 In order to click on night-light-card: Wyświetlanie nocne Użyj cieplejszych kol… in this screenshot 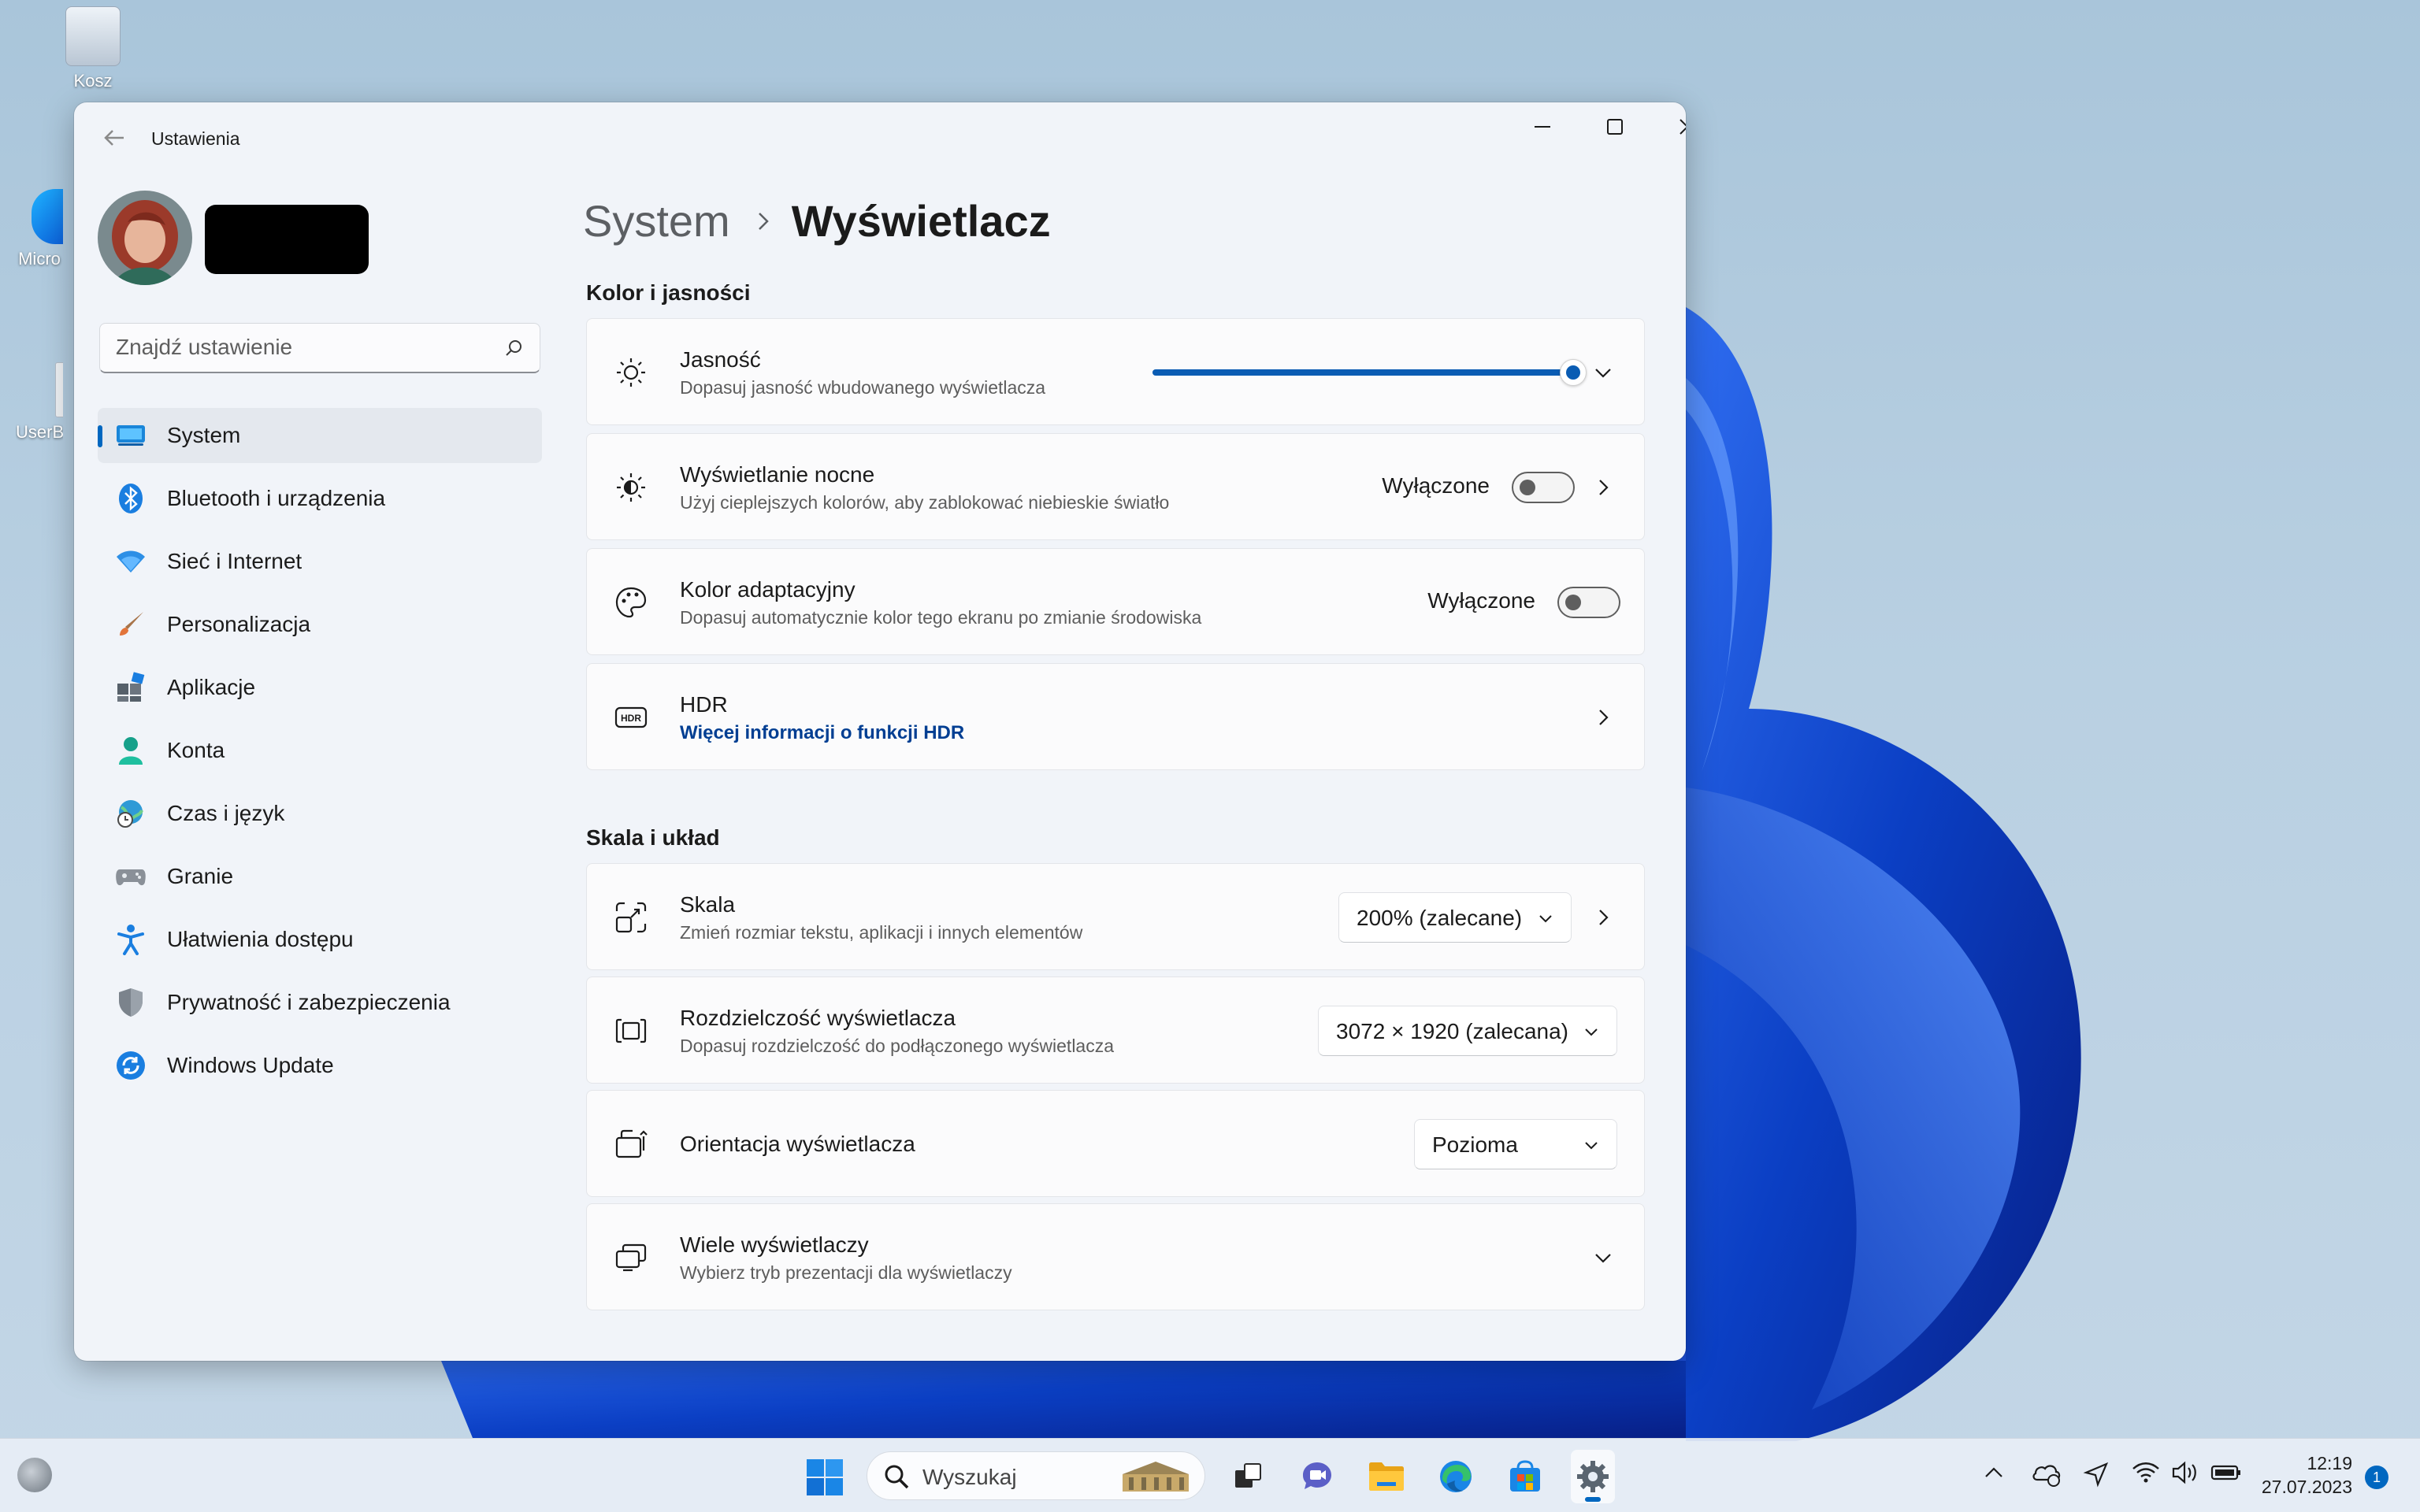, I will do `click(1115, 486)`.